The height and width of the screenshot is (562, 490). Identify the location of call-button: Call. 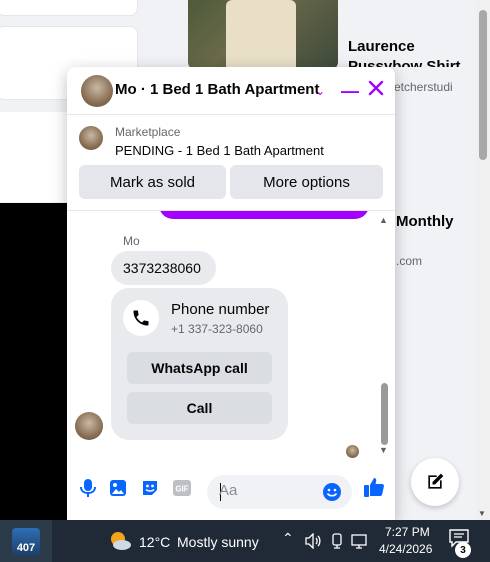
(199, 408).